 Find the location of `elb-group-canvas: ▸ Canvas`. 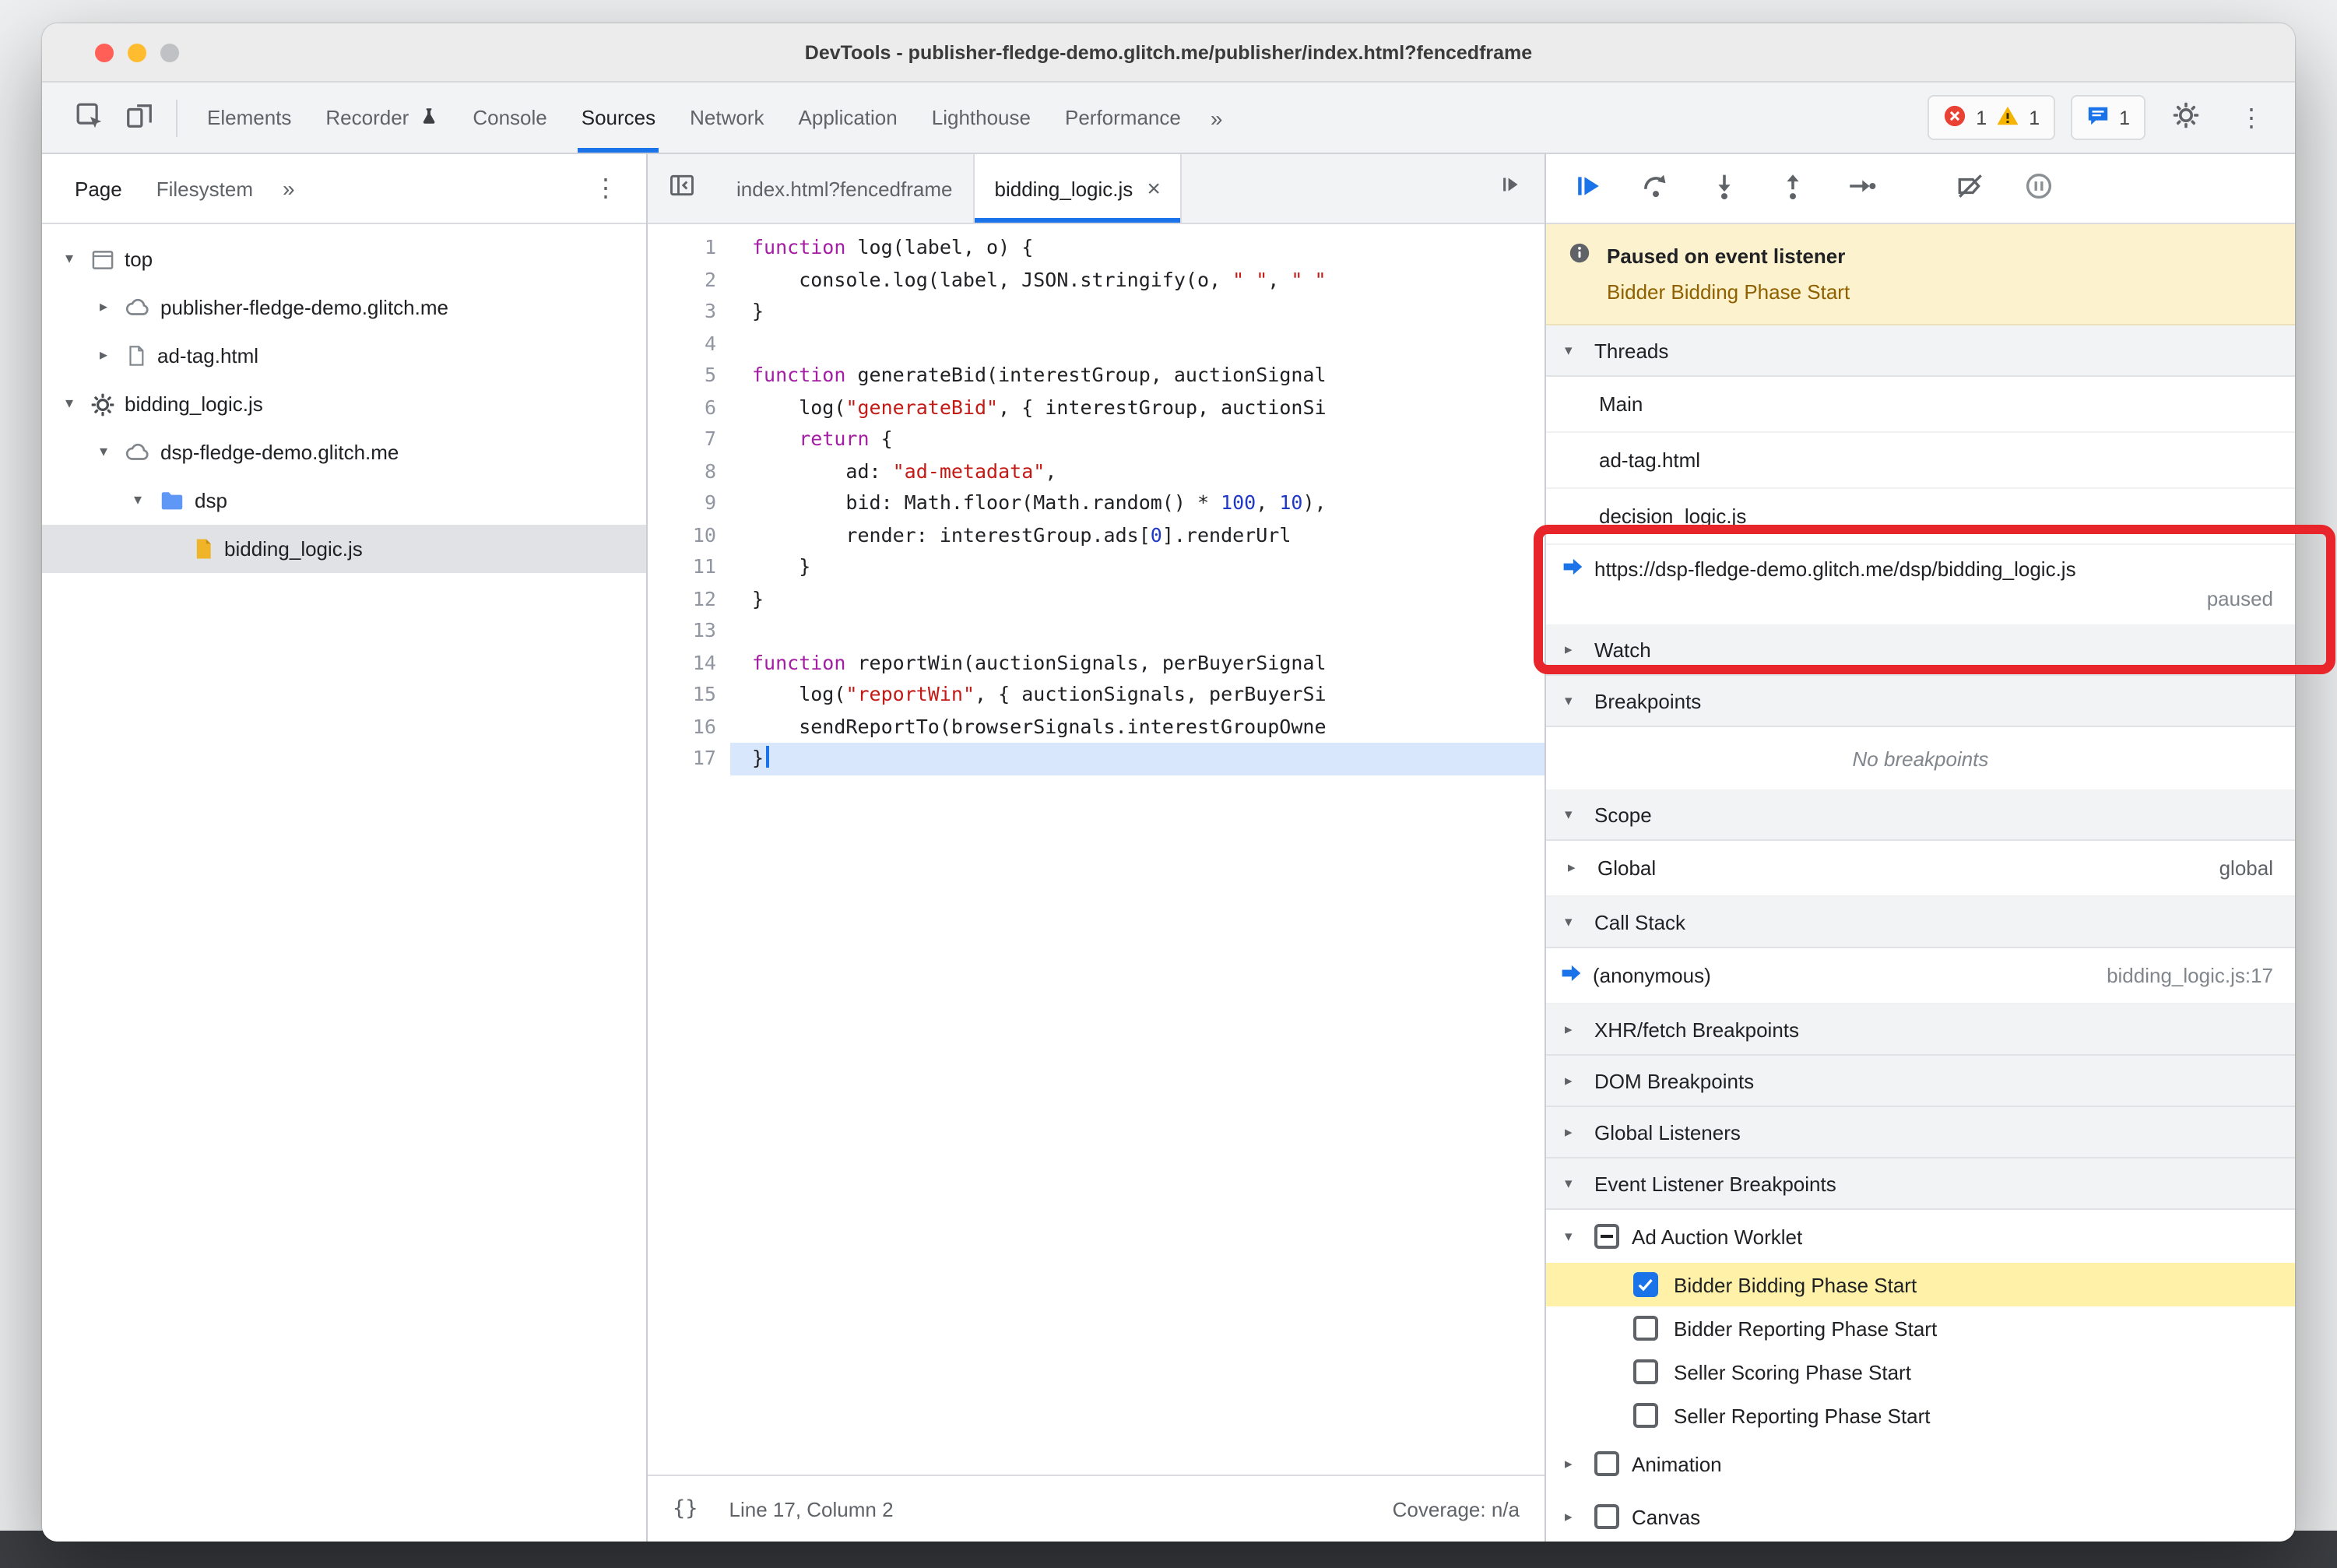

elb-group-canvas: ▸ Canvas is located at coordinates (1920, 1516).